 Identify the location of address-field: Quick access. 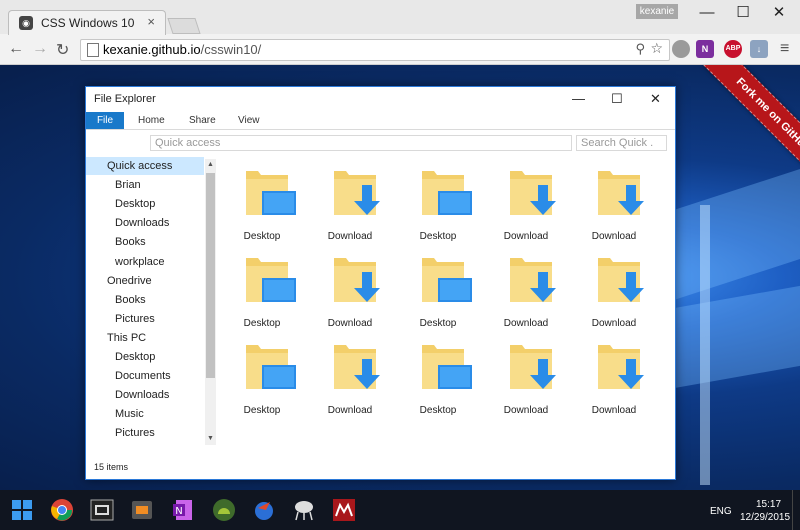
(361, 143).